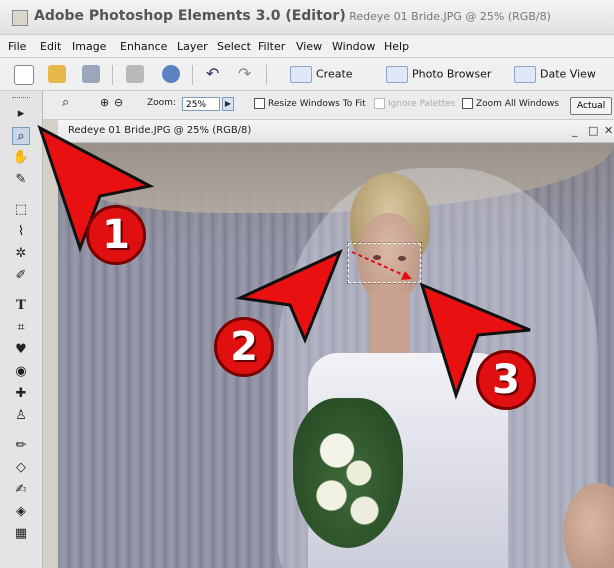 Image resolution: width=614 pixels, height=568 pixels. What do you see at coordinates (21, 98) in the screenshot?
I see `toolbox-grip` at bounding box center [21, 98].